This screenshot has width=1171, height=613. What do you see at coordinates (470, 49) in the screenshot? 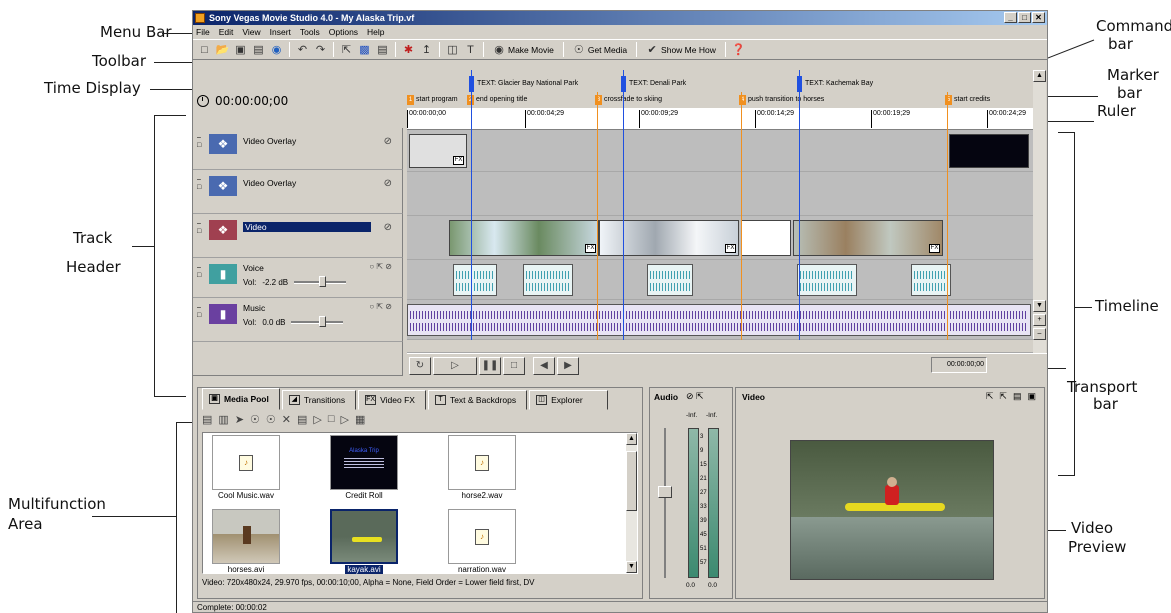
I see `insert-text-icon: T` at bounding box center [470, 49].